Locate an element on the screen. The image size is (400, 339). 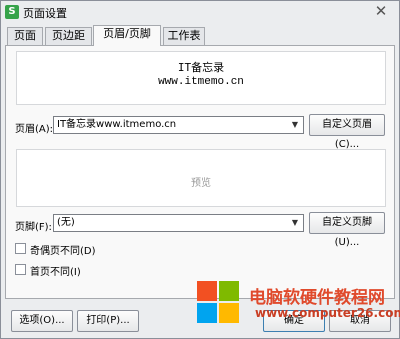
header-preview-box: IT备忘录 www.itmemo.cn is located at coordinates (201, 78).